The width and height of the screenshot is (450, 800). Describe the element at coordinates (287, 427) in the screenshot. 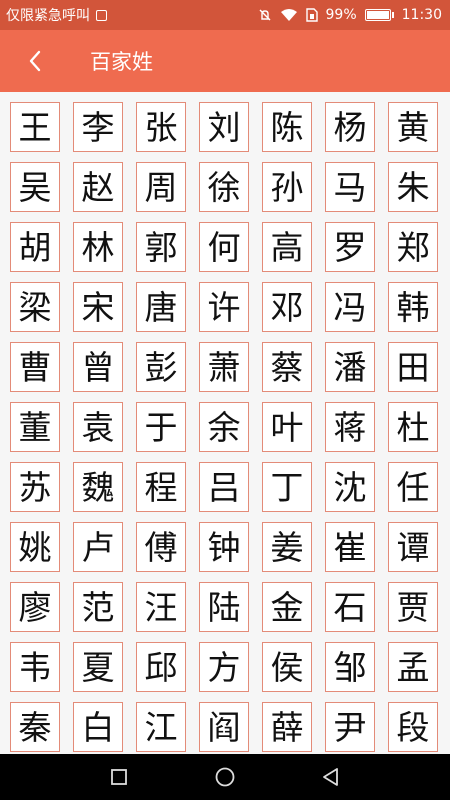

I see `surname-cell: 叶` at that location.